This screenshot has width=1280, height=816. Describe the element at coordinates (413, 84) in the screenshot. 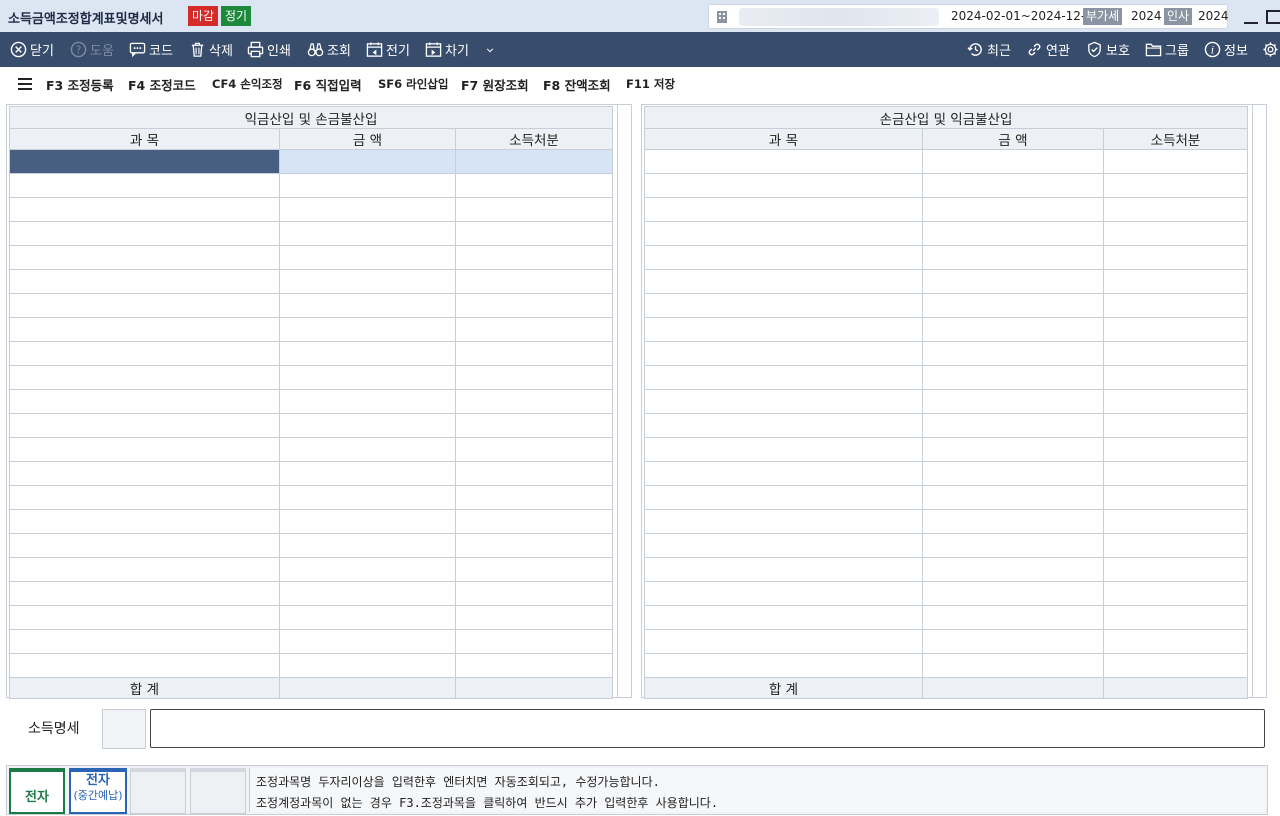

I see `sf6-insert-line-button: SF6 라인삽입` at that location.